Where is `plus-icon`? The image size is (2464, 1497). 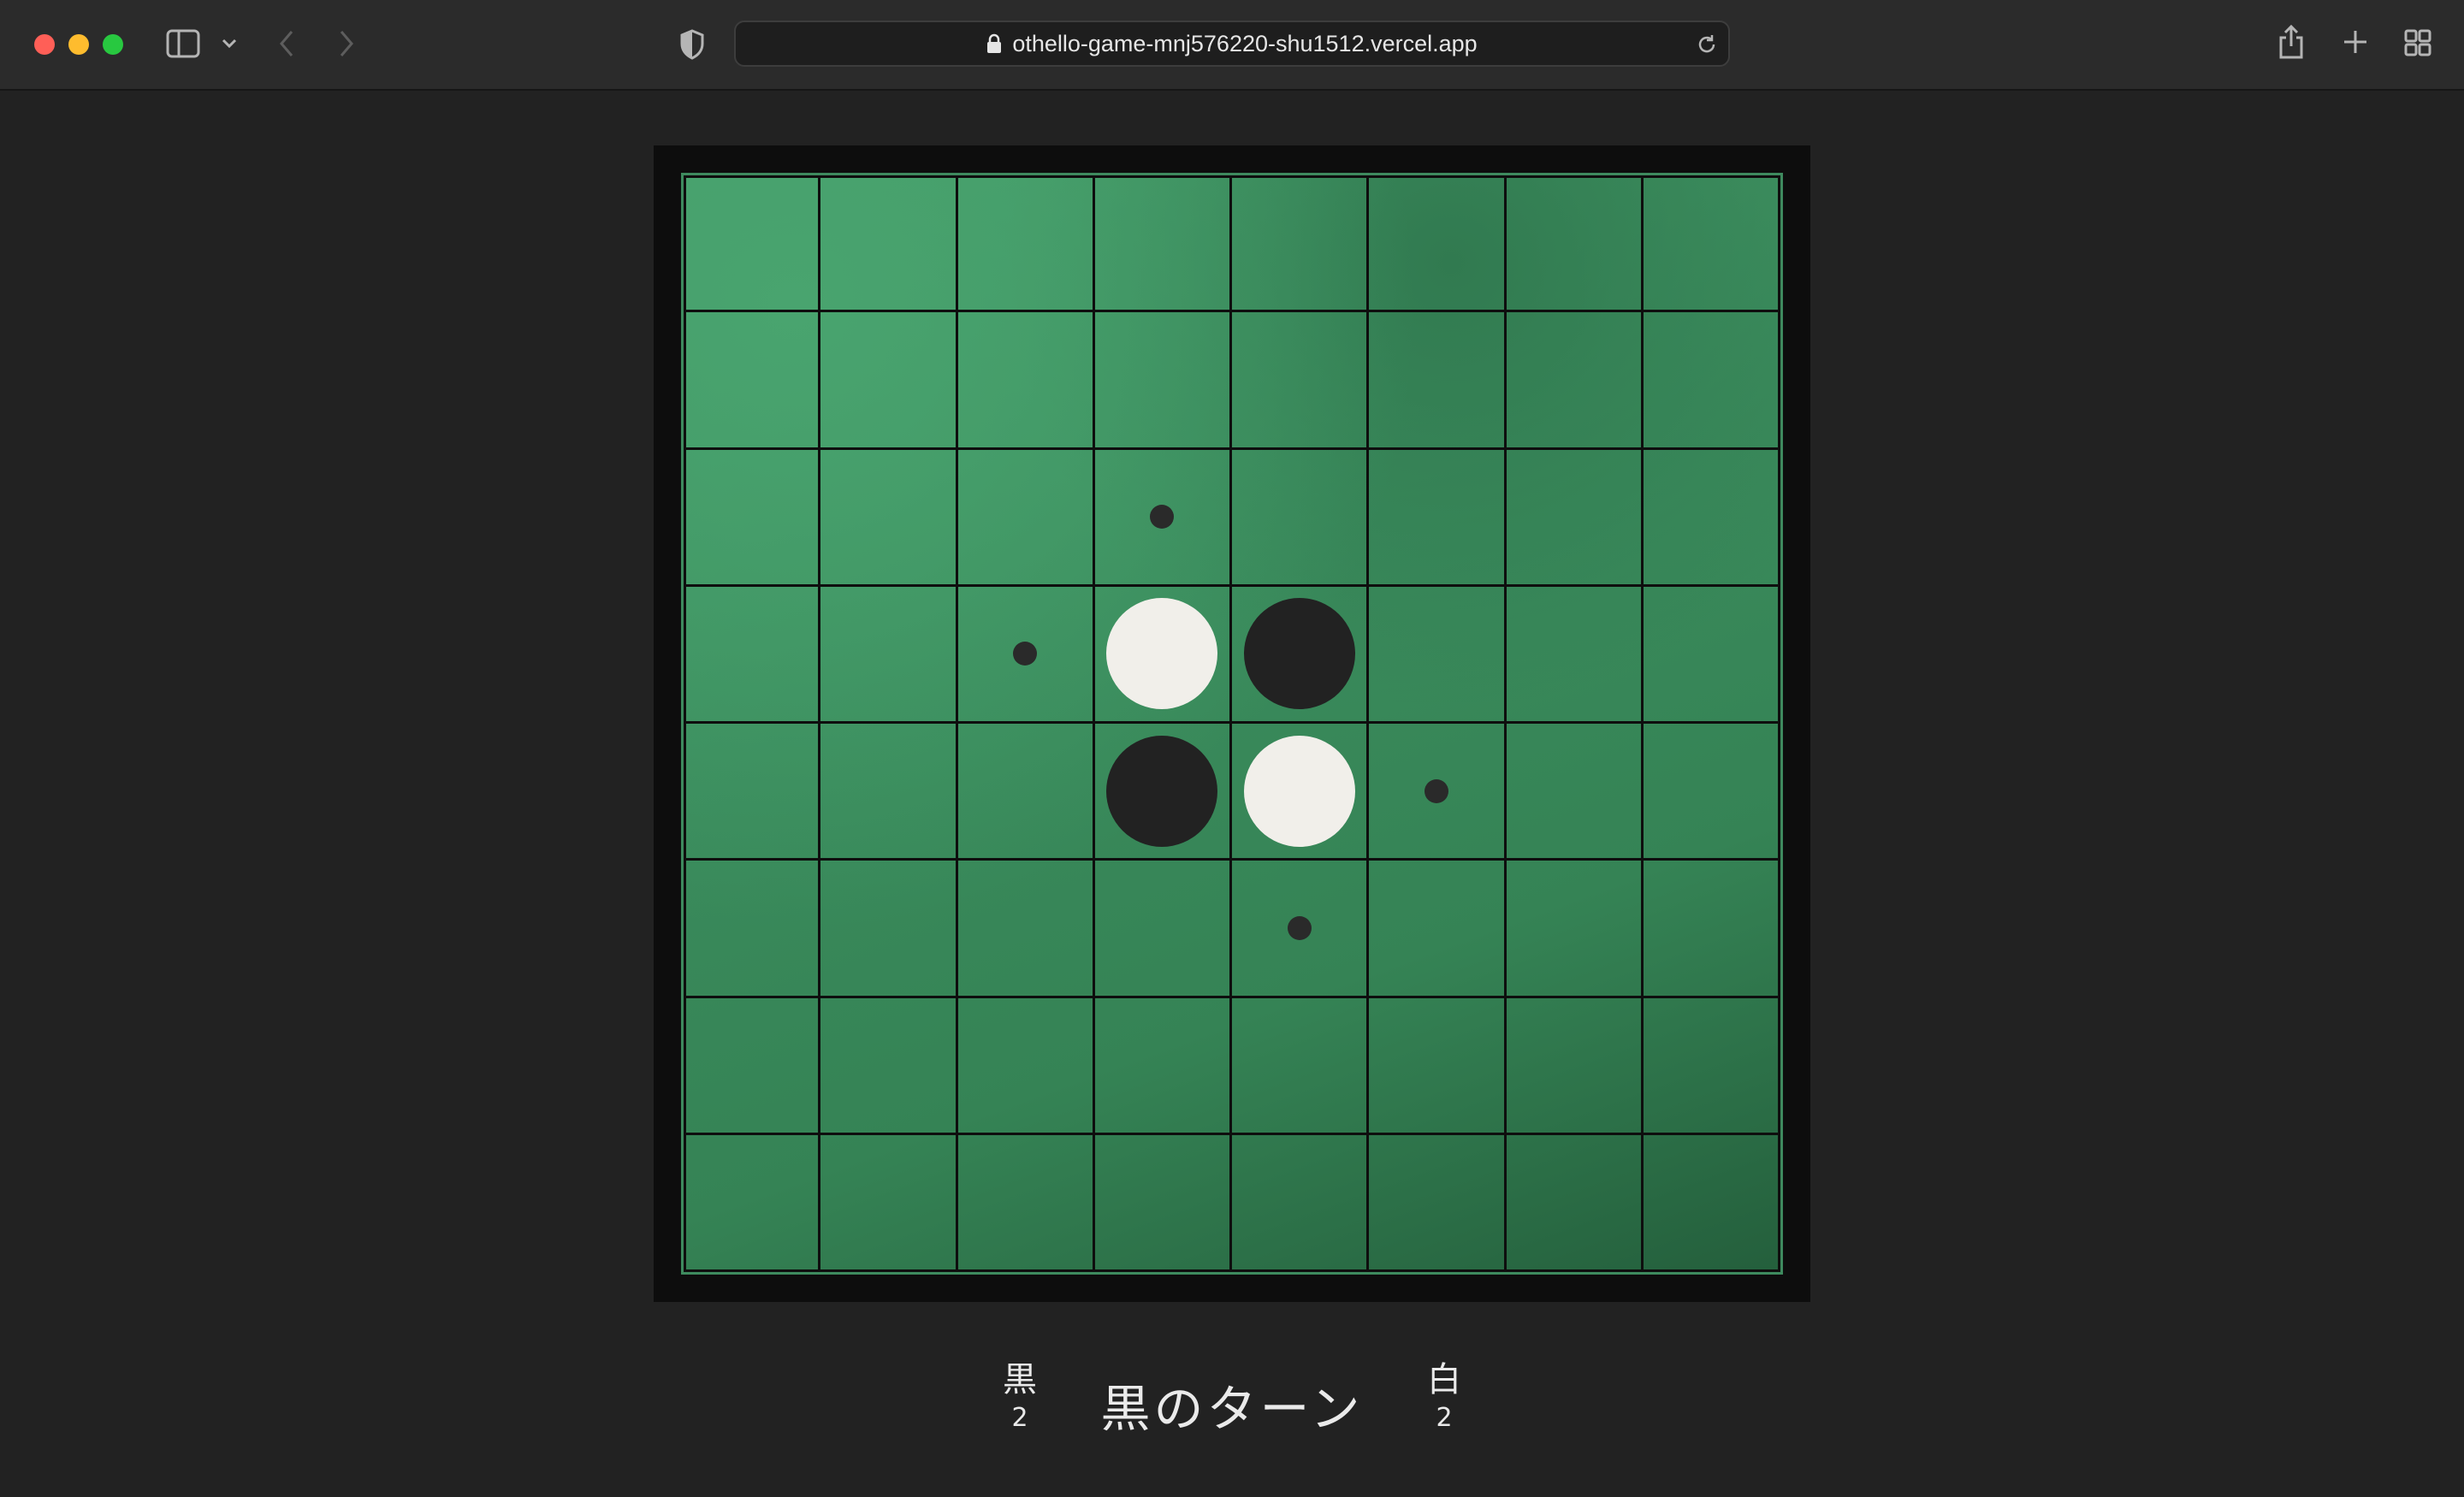
plus-icon is located at coordinates (2355, 42).